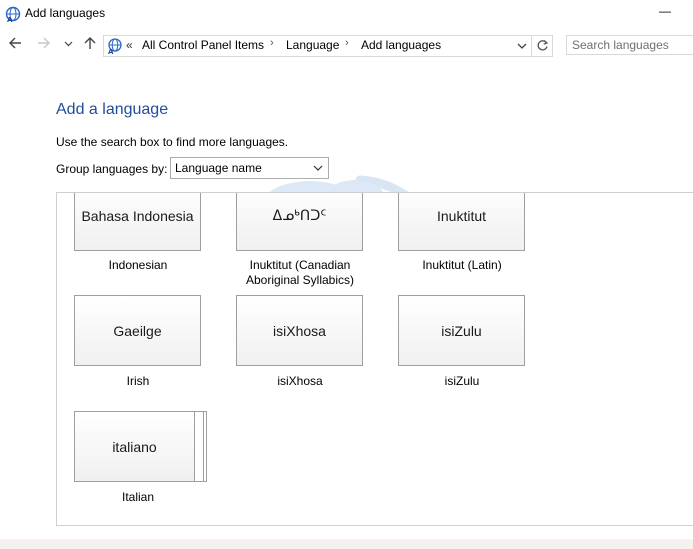 Image resolution: width=693 pixels, height=549 pixels. I want to click on forward-button, so click(44, 46).